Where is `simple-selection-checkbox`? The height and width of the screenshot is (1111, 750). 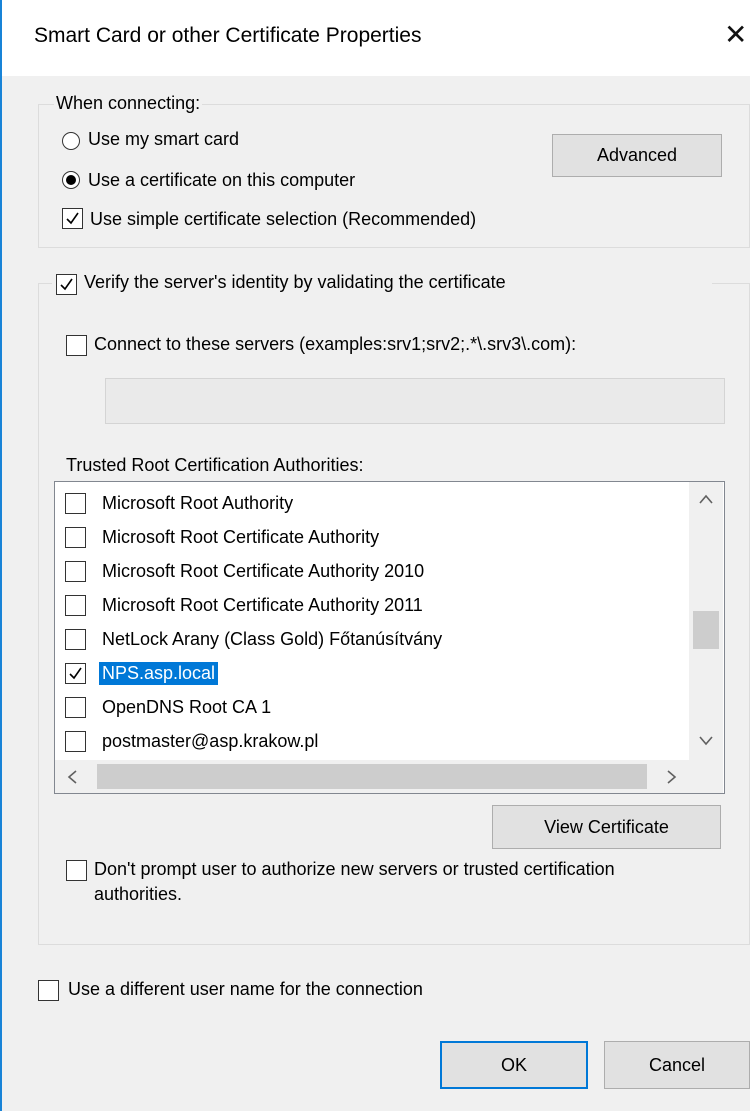
simple-selection-checkbox is located at coordinates (72, 218).